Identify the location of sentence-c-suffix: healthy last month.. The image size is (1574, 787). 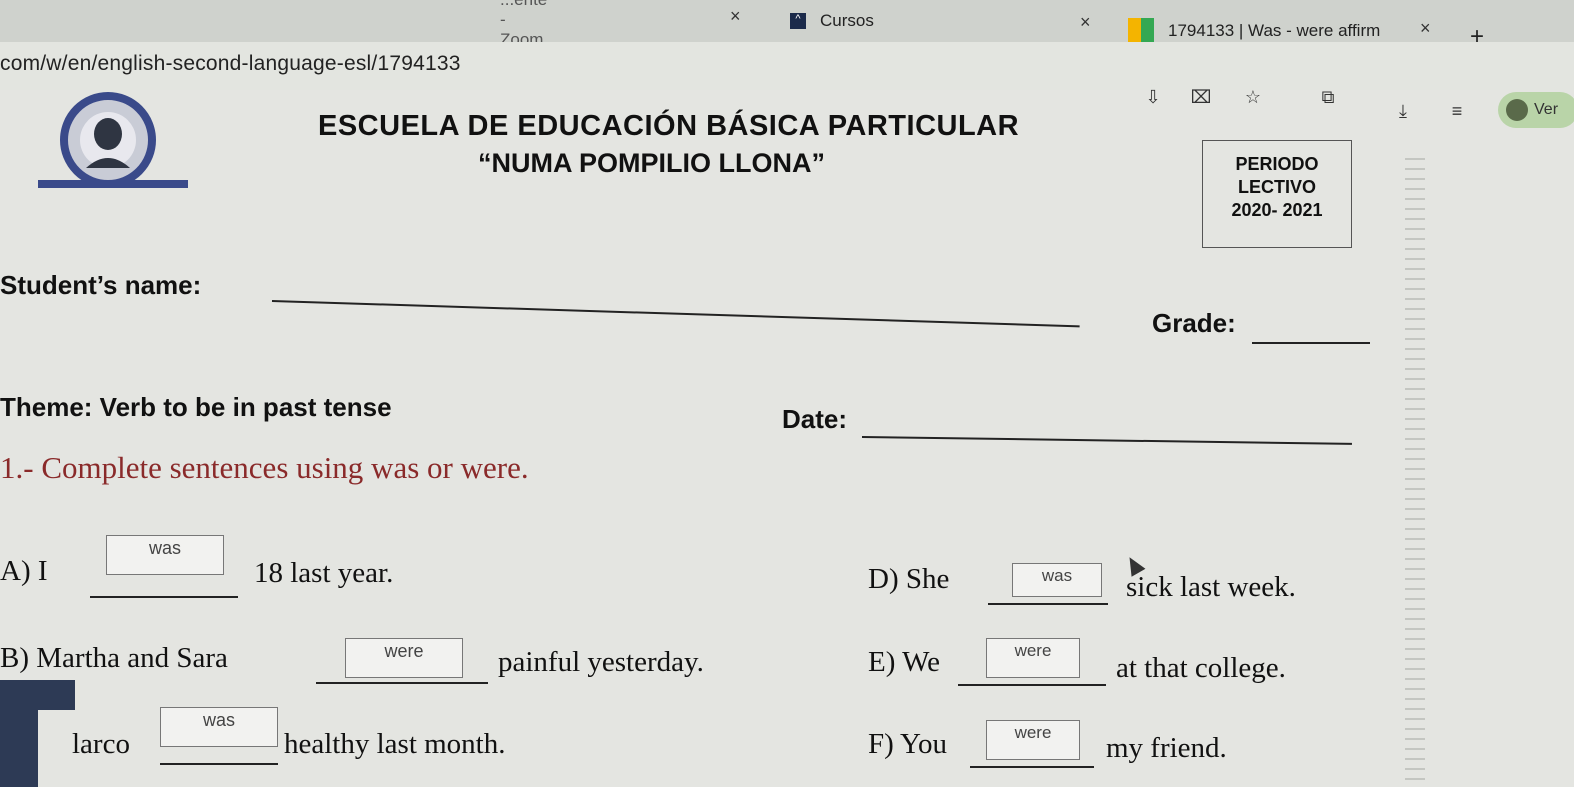
(395, 744).